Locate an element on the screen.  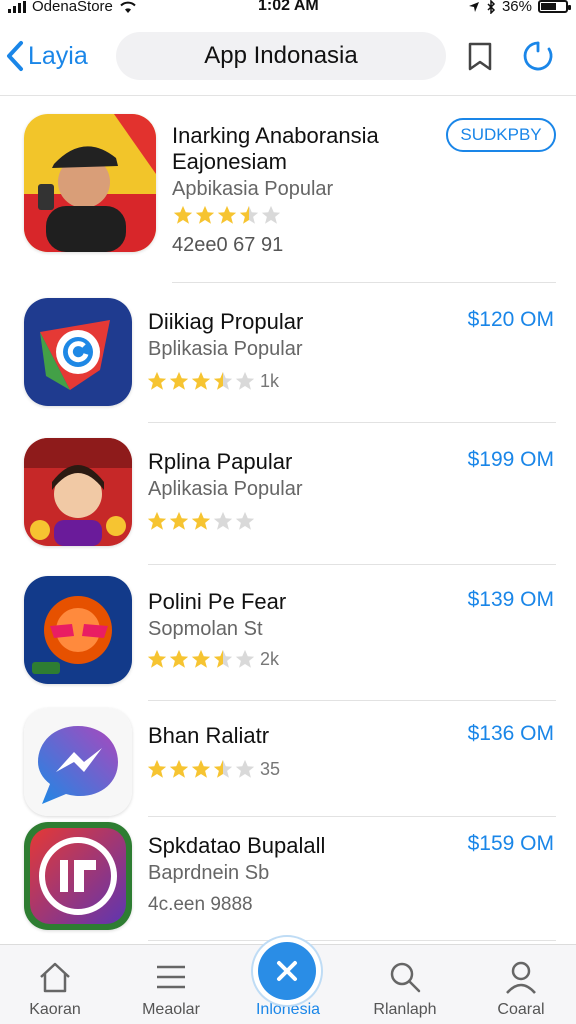
status-bar: OdenaStore 1:02 AM 36% is located at coordinates (288, 9).